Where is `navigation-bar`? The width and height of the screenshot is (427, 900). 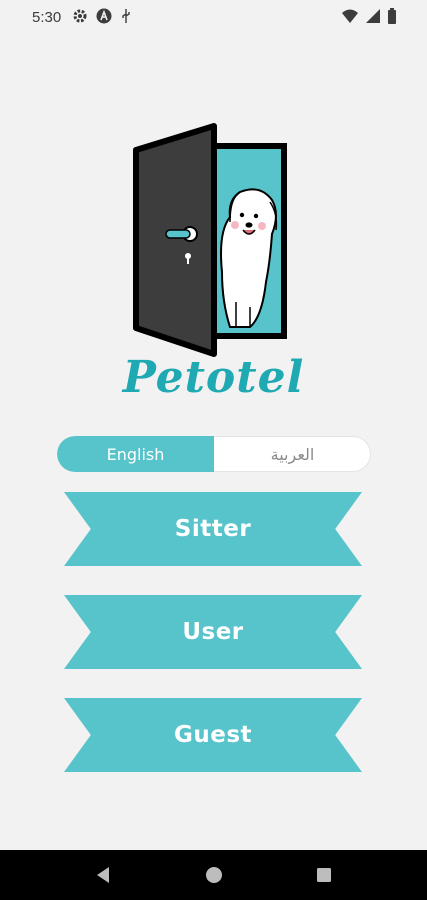 navigation-bar is located at coordinates (213, 875).